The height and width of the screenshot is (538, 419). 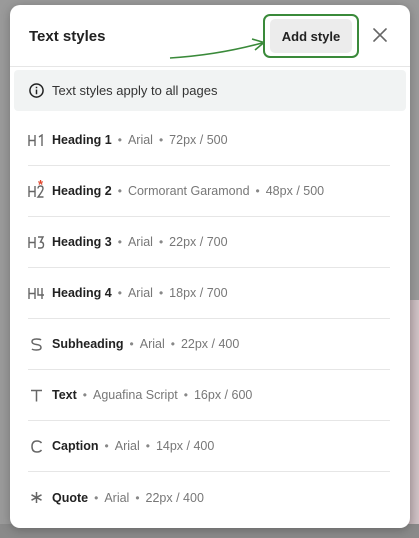 I want to click on style-row-quote: Quote • Arial • 22px / 400, so click(x=209, y=497).